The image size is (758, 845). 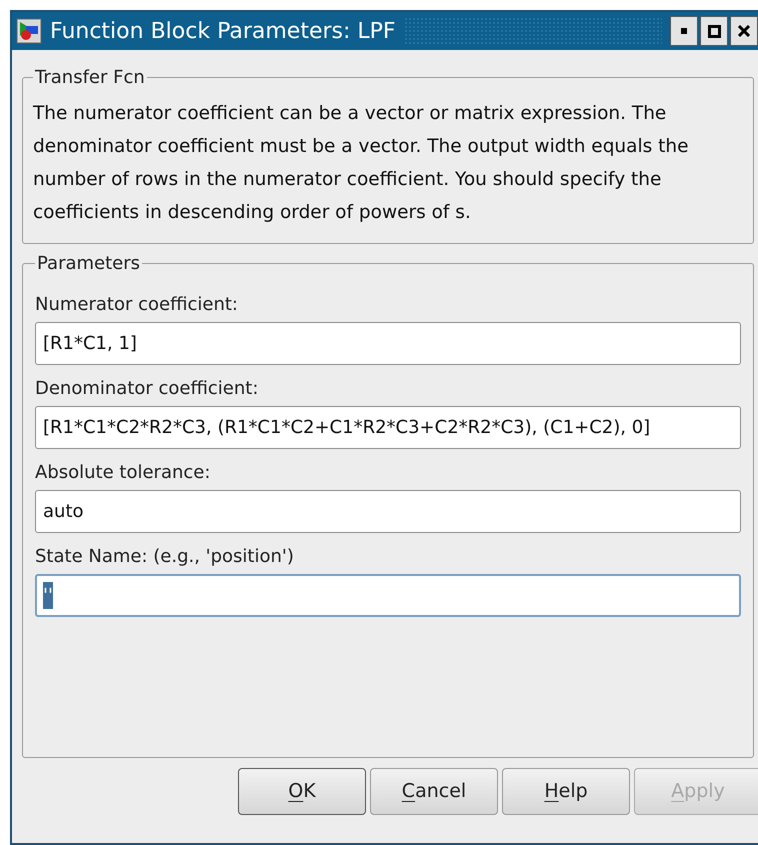 What do you see at coordinates (137, 305) in the screenshot?
I see `field-label: Numerator coefficient:` at bounding box center [137, 305].